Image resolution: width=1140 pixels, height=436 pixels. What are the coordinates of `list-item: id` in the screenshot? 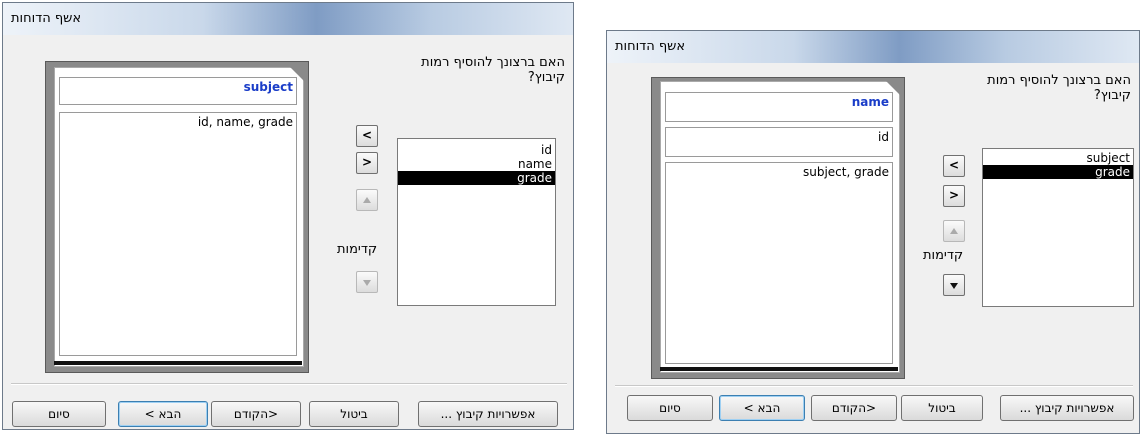 It's located at (476, 150).